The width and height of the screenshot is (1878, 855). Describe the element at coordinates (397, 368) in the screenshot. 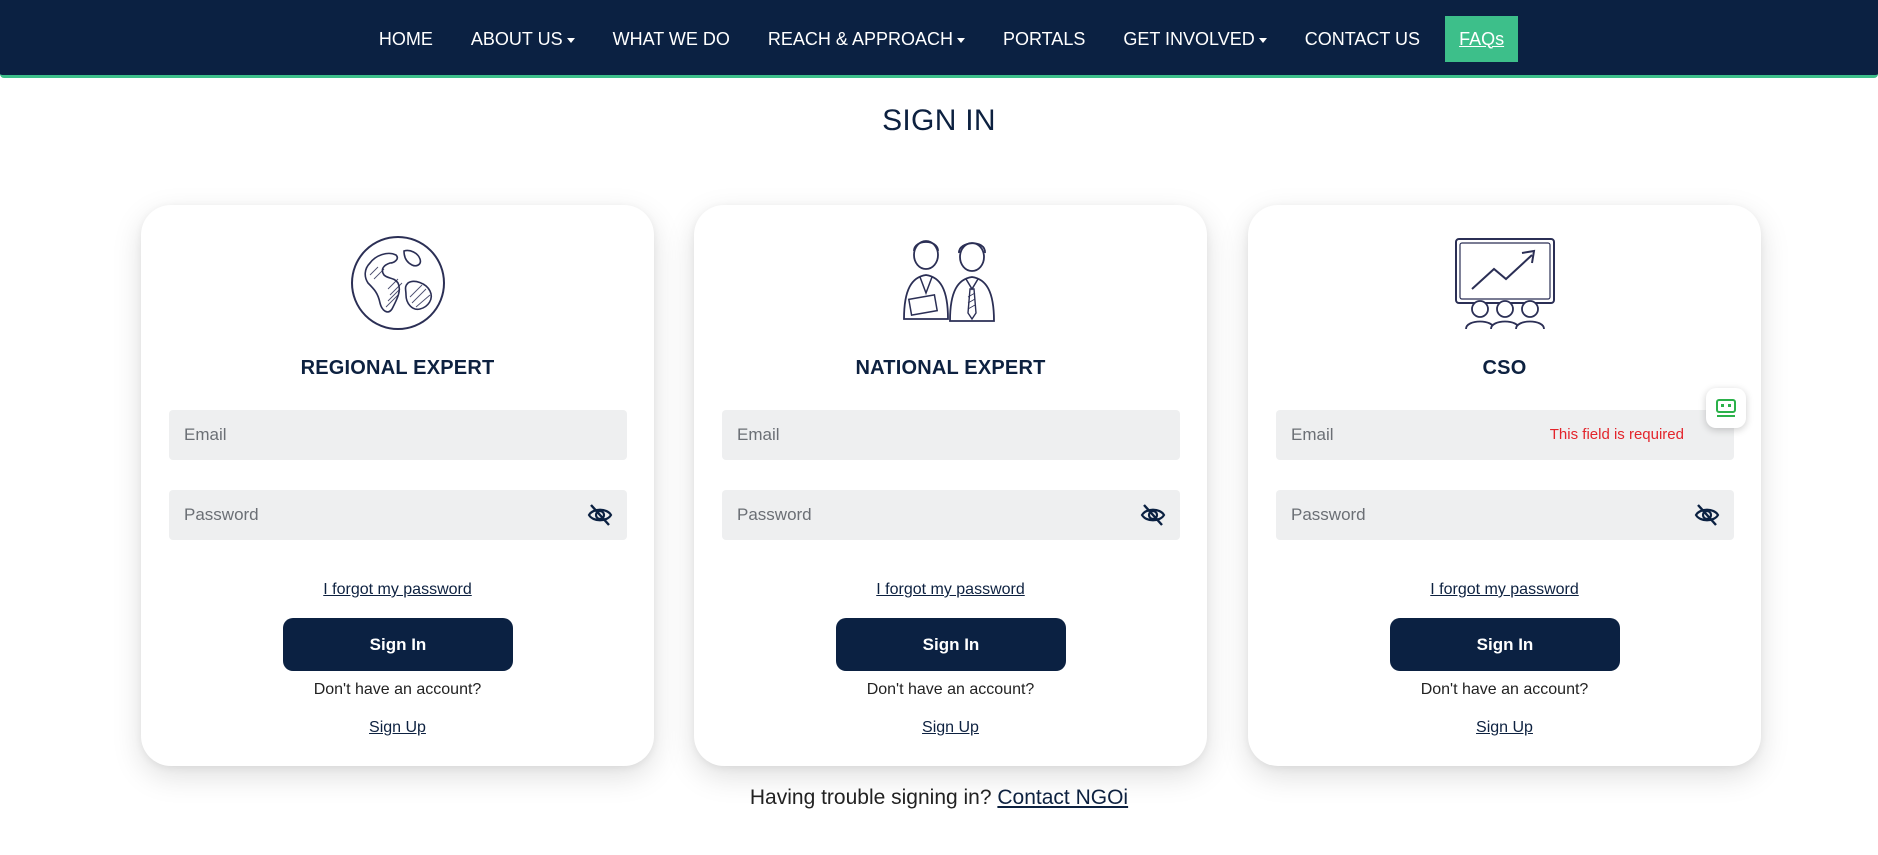

I see `card-title: REGIONAL EXPERT` at that location.